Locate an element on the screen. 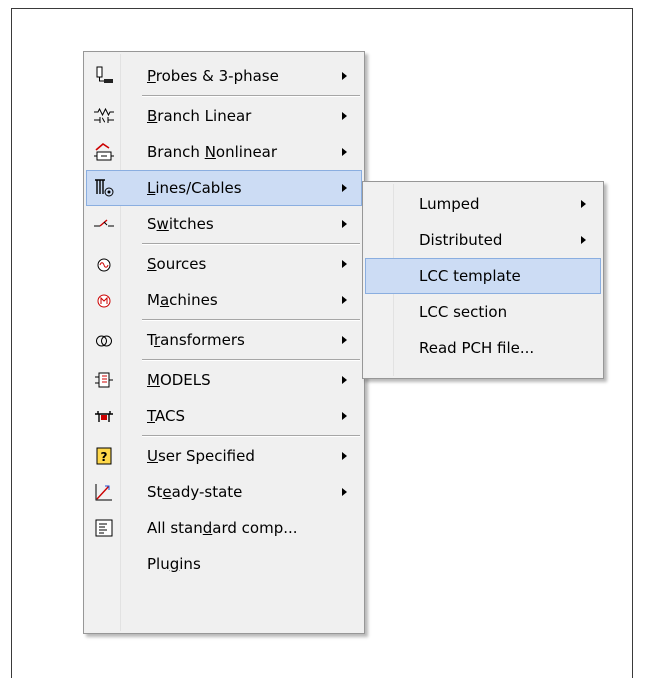  component-list-icon is located at coordinates (104, 528).